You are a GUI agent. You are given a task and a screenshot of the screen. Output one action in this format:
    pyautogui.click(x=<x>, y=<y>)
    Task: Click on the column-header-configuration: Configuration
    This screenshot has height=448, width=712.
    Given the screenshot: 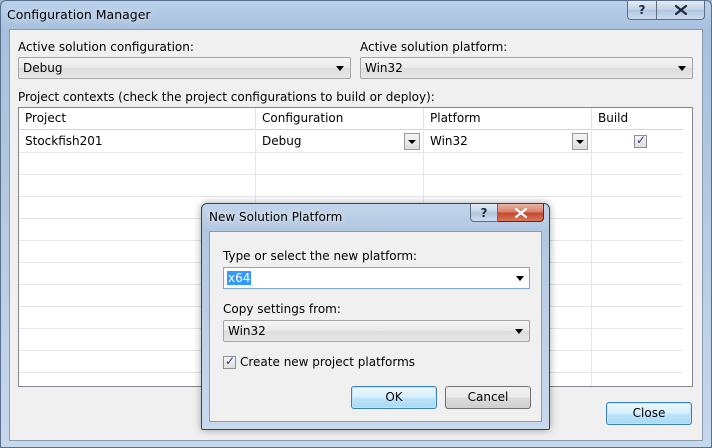 What is the action you would take?
    pyautogui.click(x=340, y=119)
    